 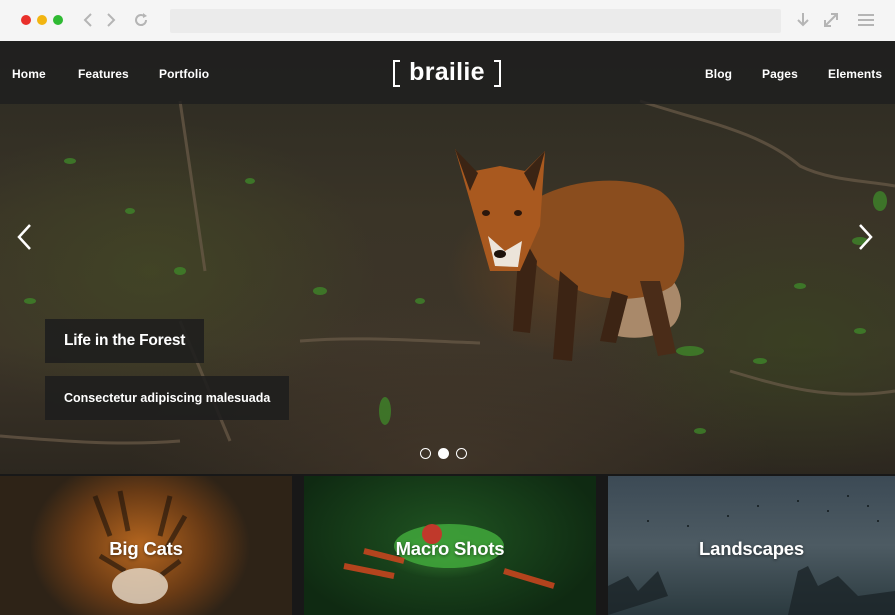 I want to click on slider-next-arrow-icon, so click(x=865, y=237).